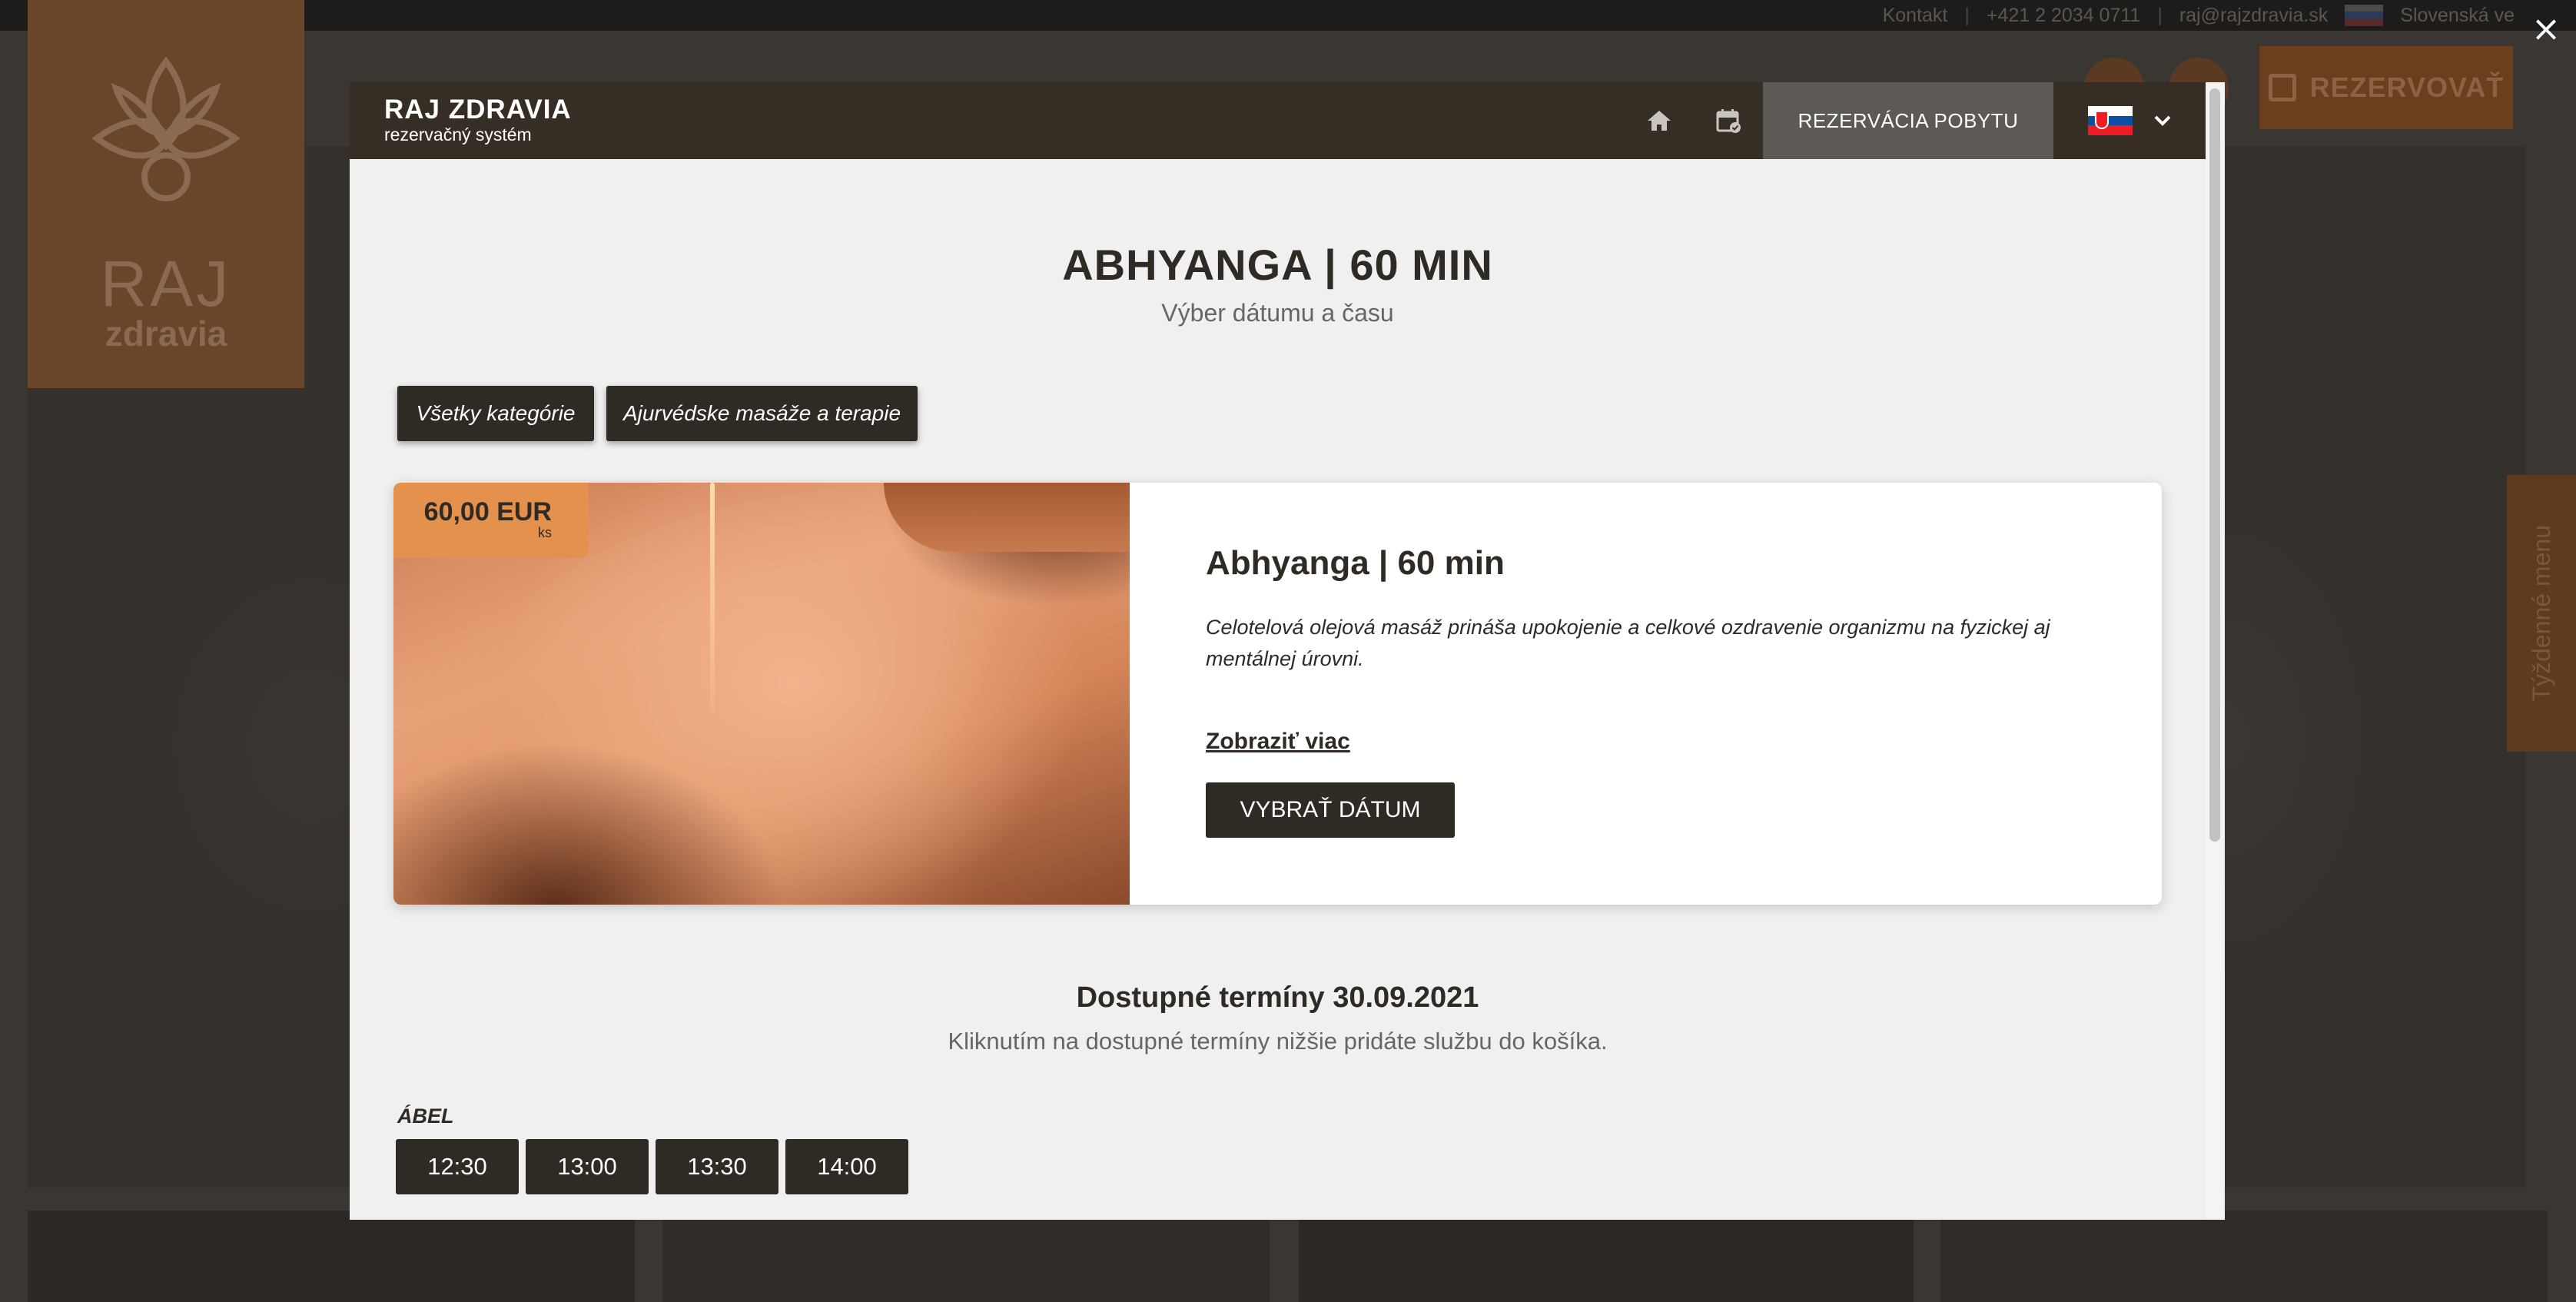  I want to click on brand-title: RAJ ZDRAVIA, so click(478, 109).